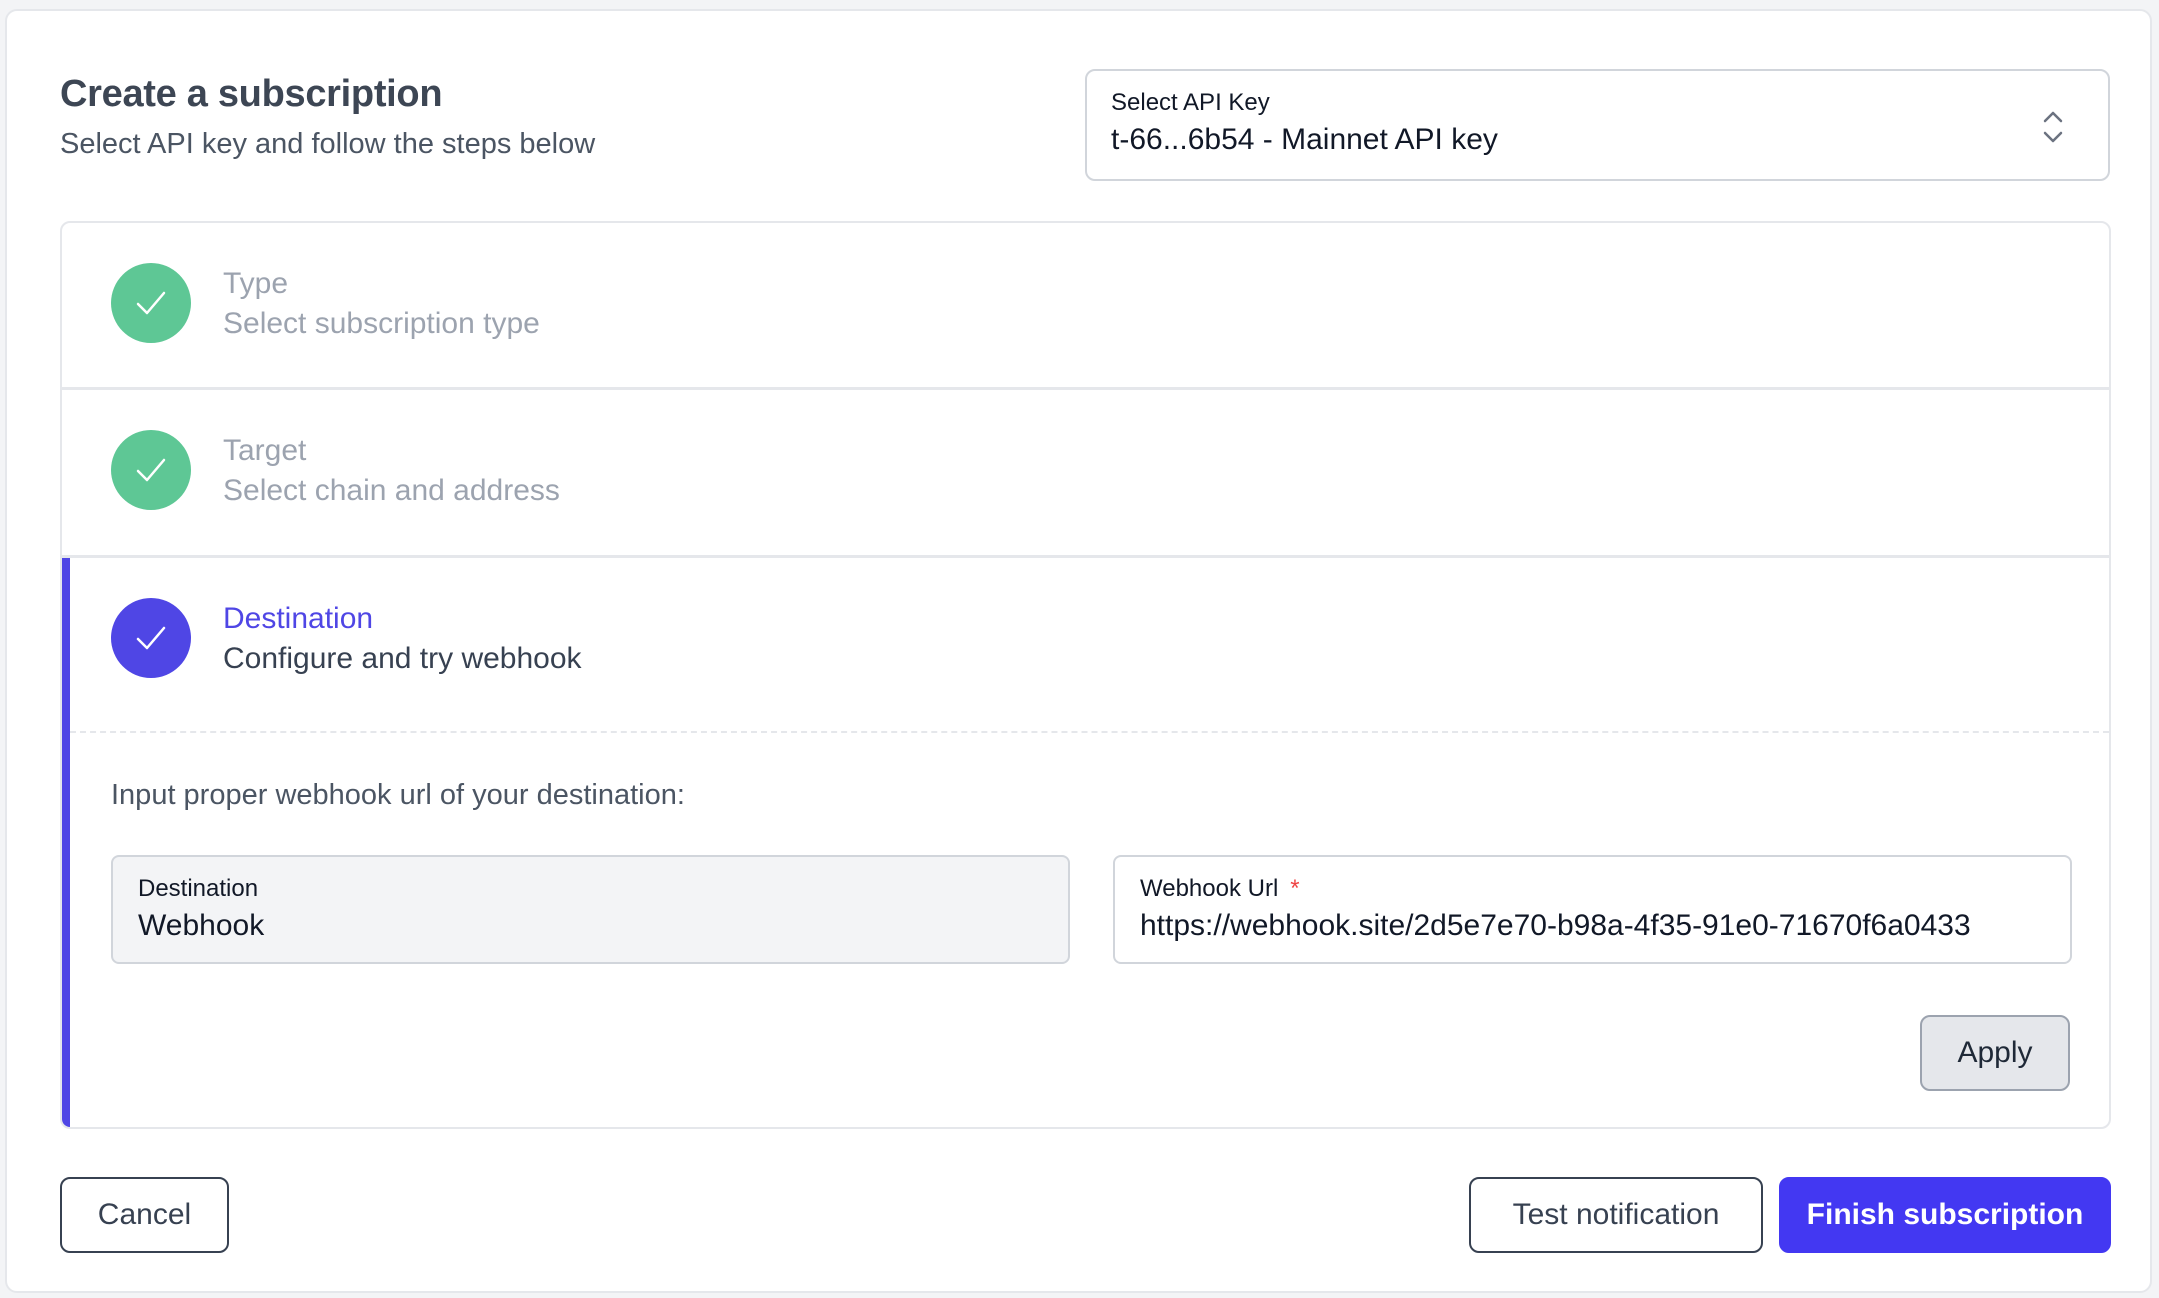  I want to click on api-key-select-label: Select API Key, so click(1190, 102).